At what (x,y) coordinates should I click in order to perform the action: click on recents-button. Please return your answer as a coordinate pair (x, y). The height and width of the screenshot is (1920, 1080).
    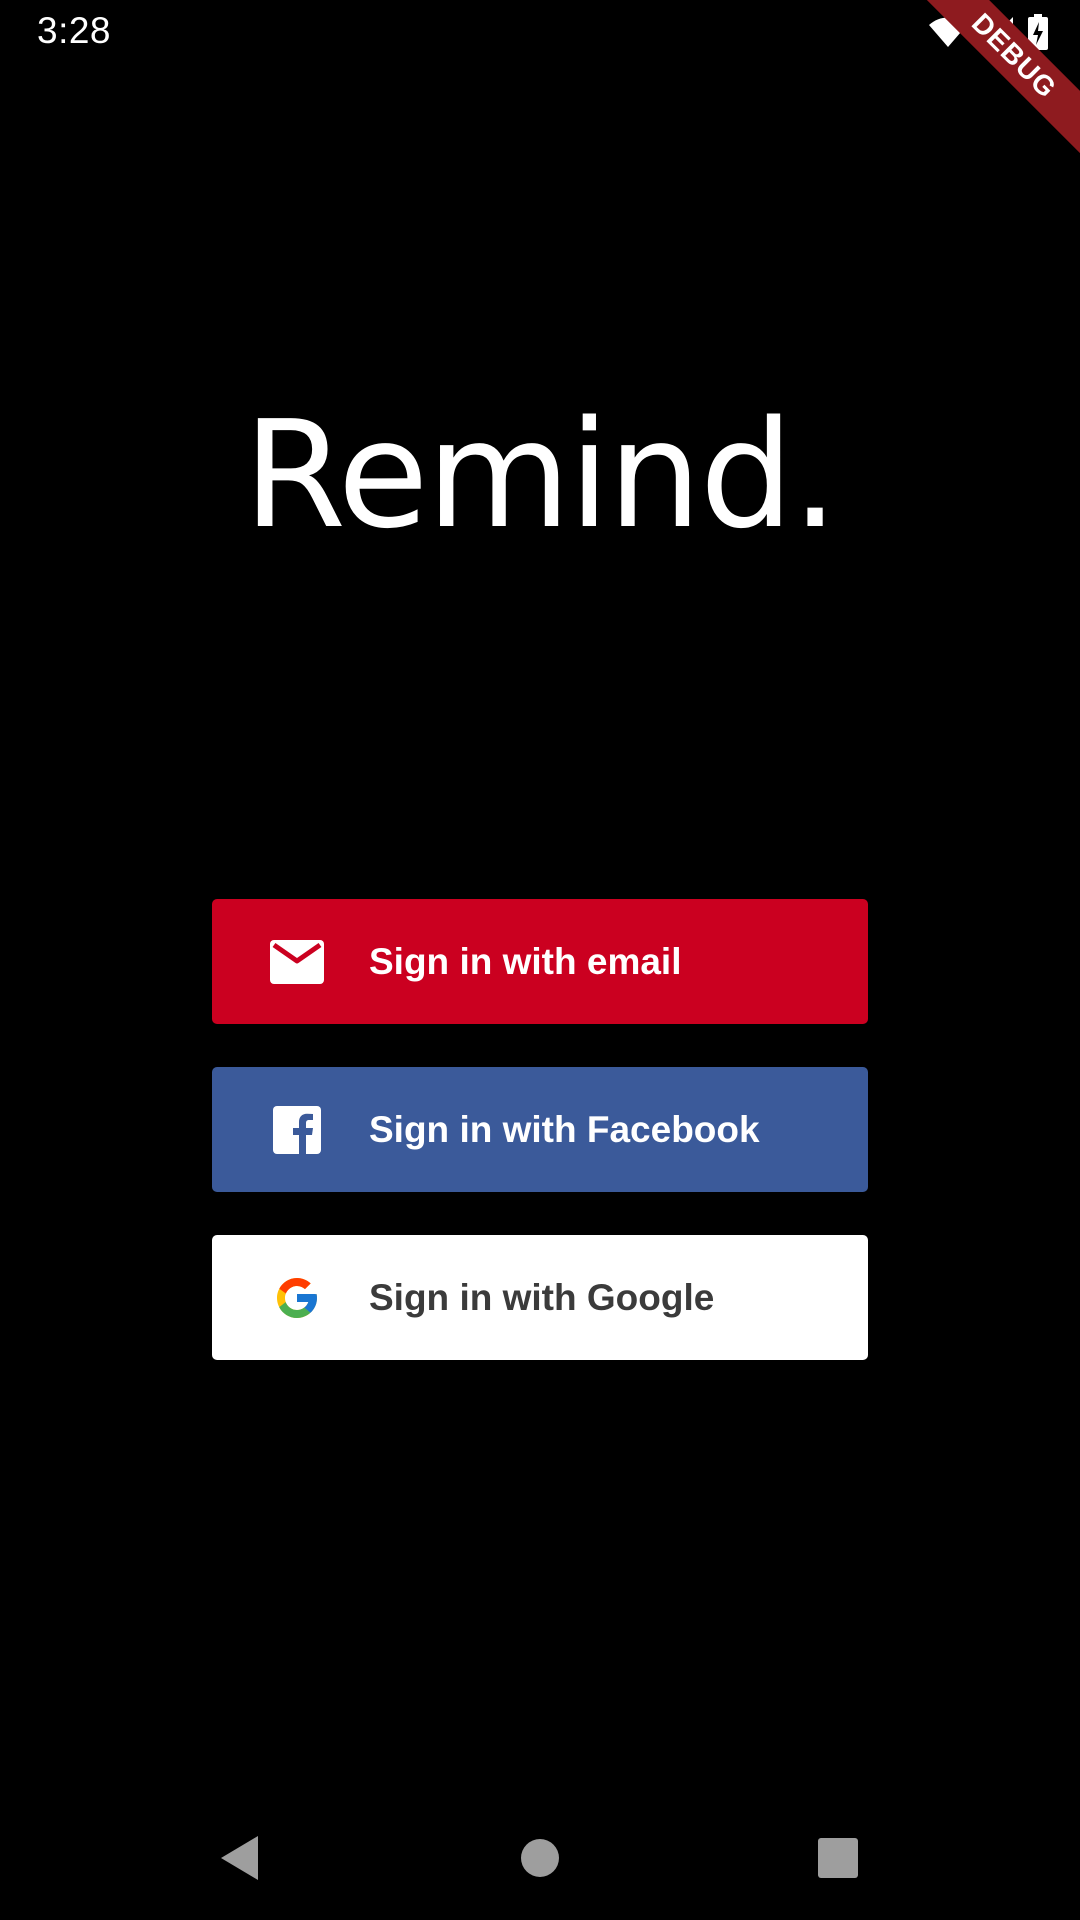
    Looking at the image, I should click on (838, 1860).